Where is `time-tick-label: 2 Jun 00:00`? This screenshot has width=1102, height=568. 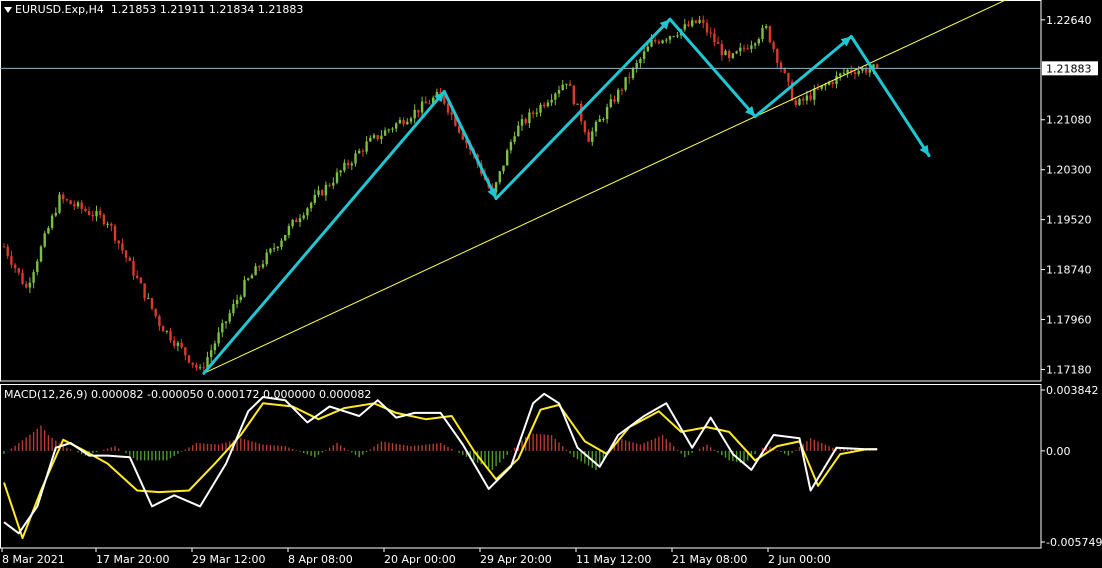 time-tick-label: 2 Jun 00:00 is located at coordinates (799, 559).